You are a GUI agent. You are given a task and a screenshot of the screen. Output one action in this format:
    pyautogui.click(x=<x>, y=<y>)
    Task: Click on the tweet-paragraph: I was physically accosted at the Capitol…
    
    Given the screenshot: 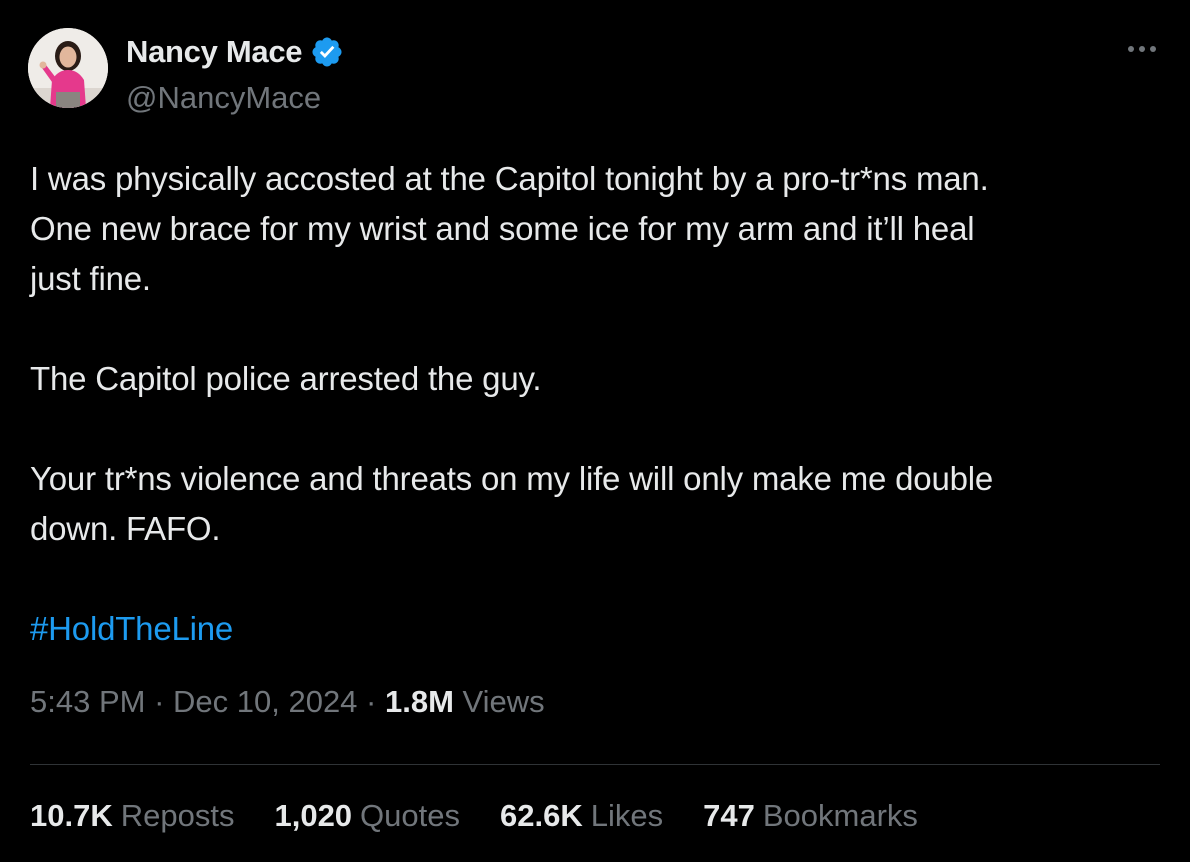 What is the action you would take?
    pyautogui.click(x=509, y=228)
    